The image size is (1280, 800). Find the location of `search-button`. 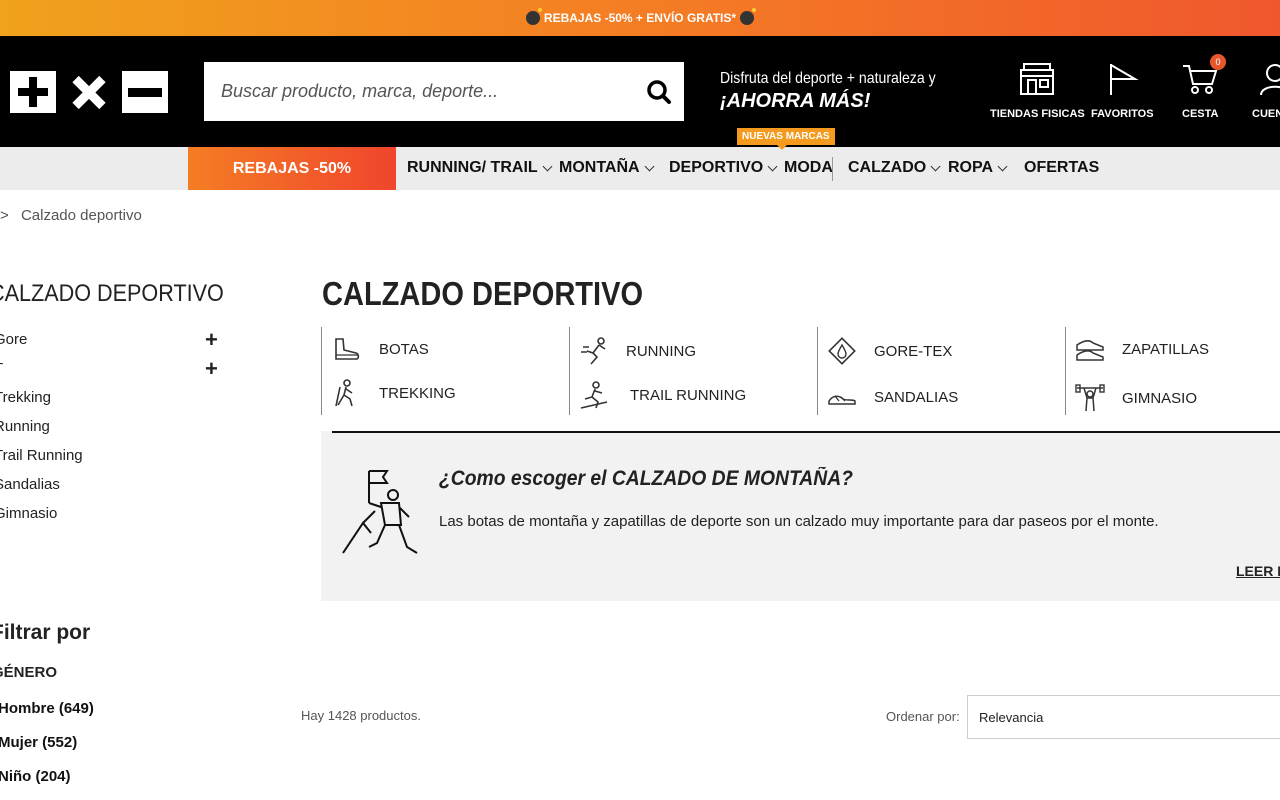

search-button is located at coordinates (659, 91).